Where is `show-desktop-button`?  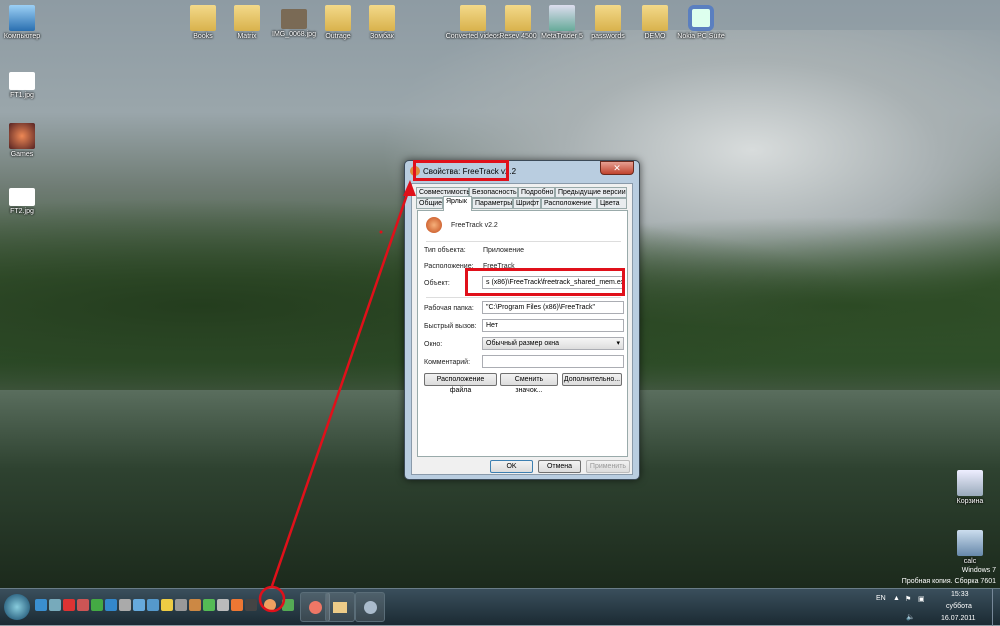
show-desktop-button is located at coordinates (996, 607).